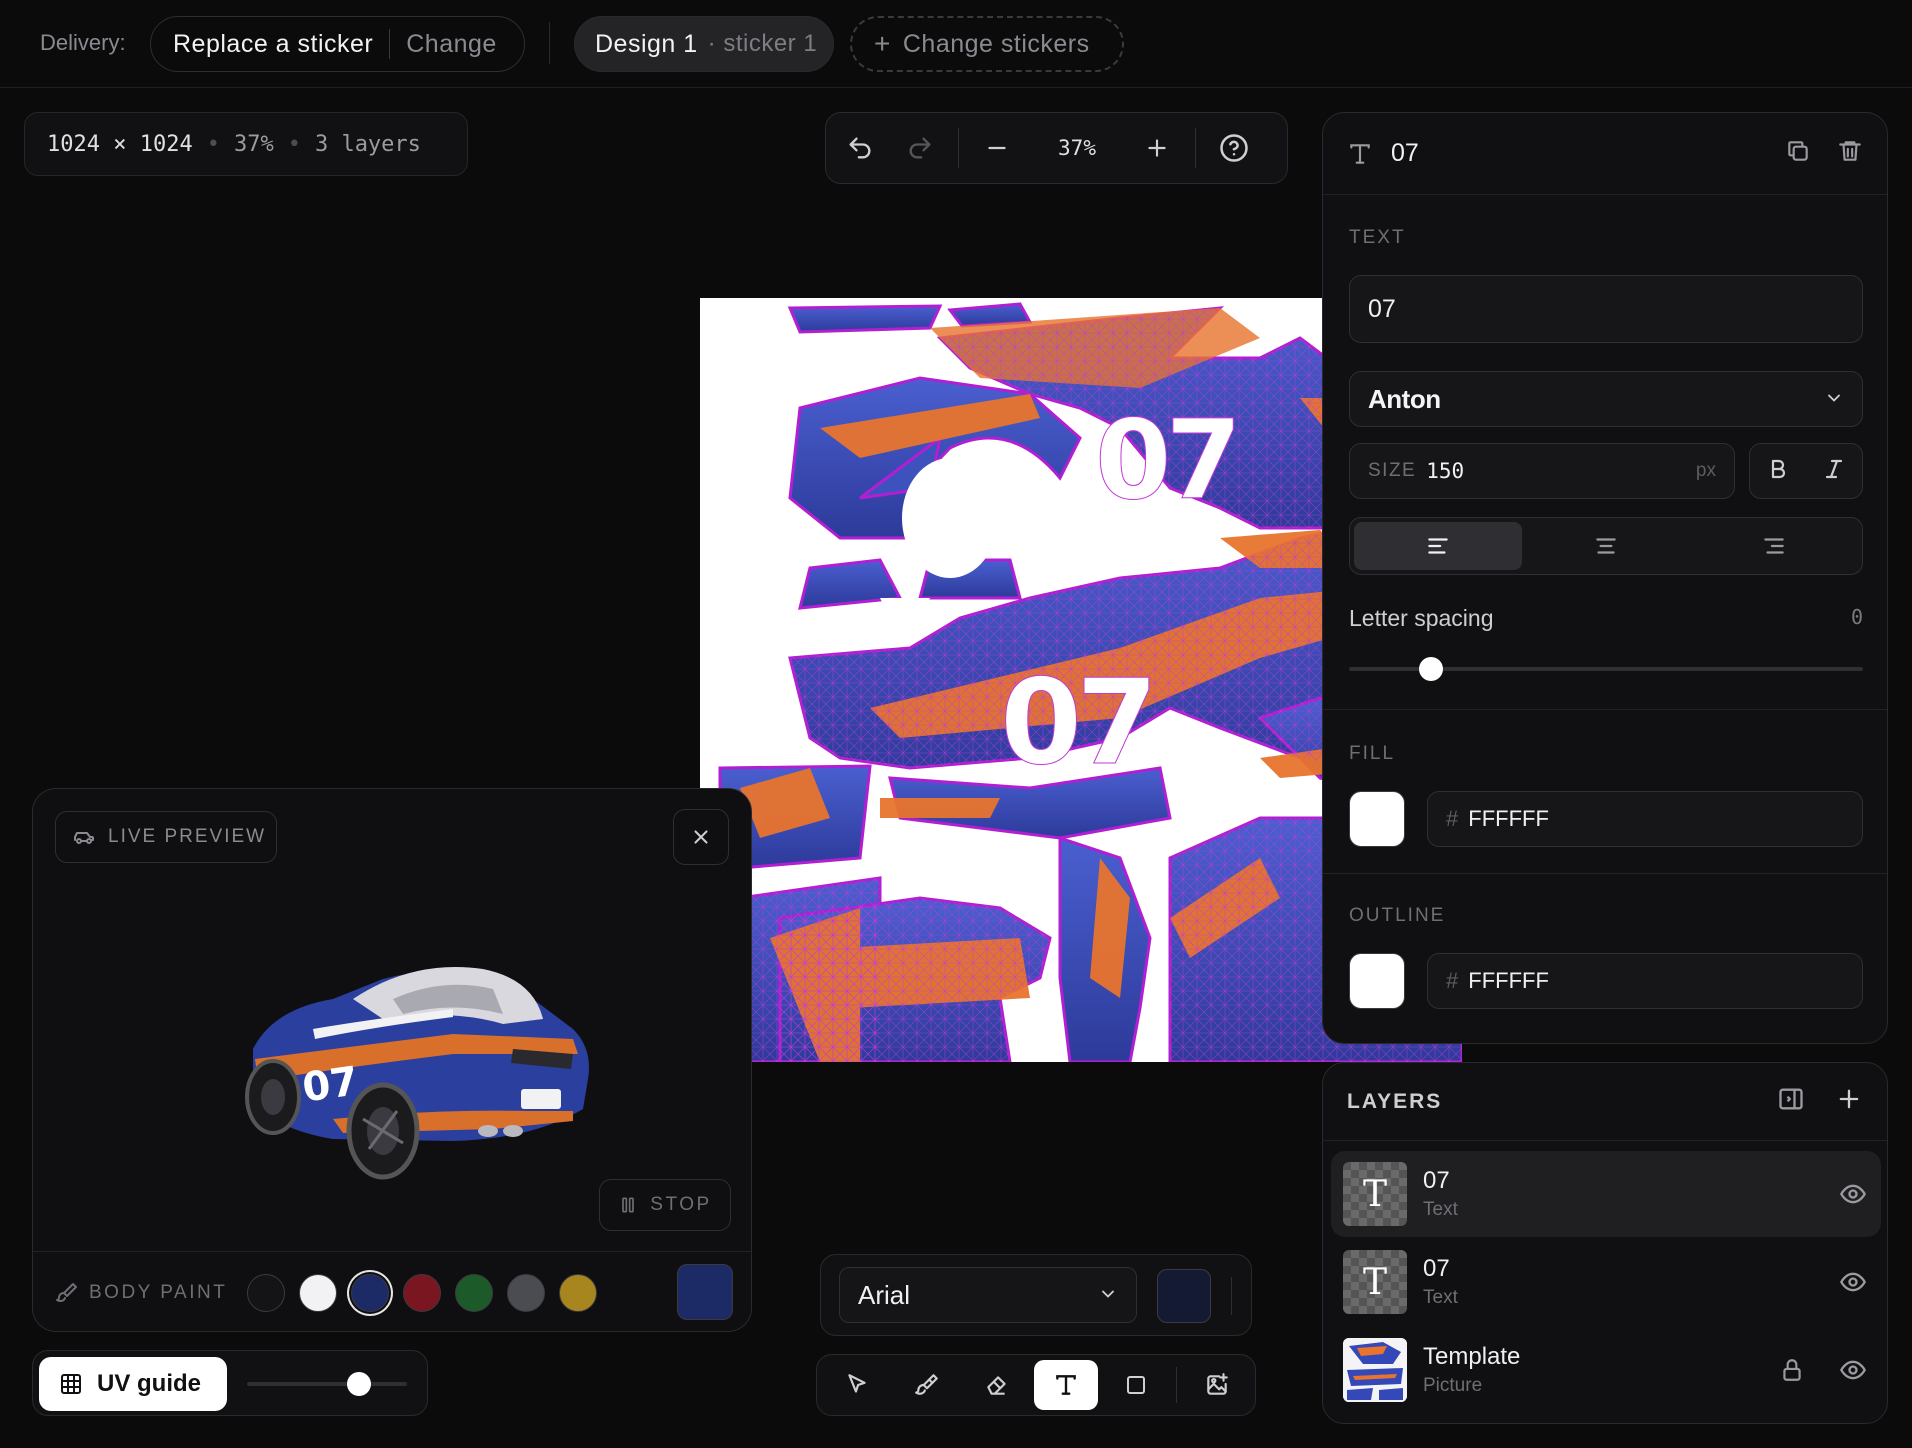 Image resolution: width=1912 pixels, height=1448 pixels. Describe the element at coordinates (158, 1292) in the screenshot. I see `body-paint-label: BODY PAINT` at that location.